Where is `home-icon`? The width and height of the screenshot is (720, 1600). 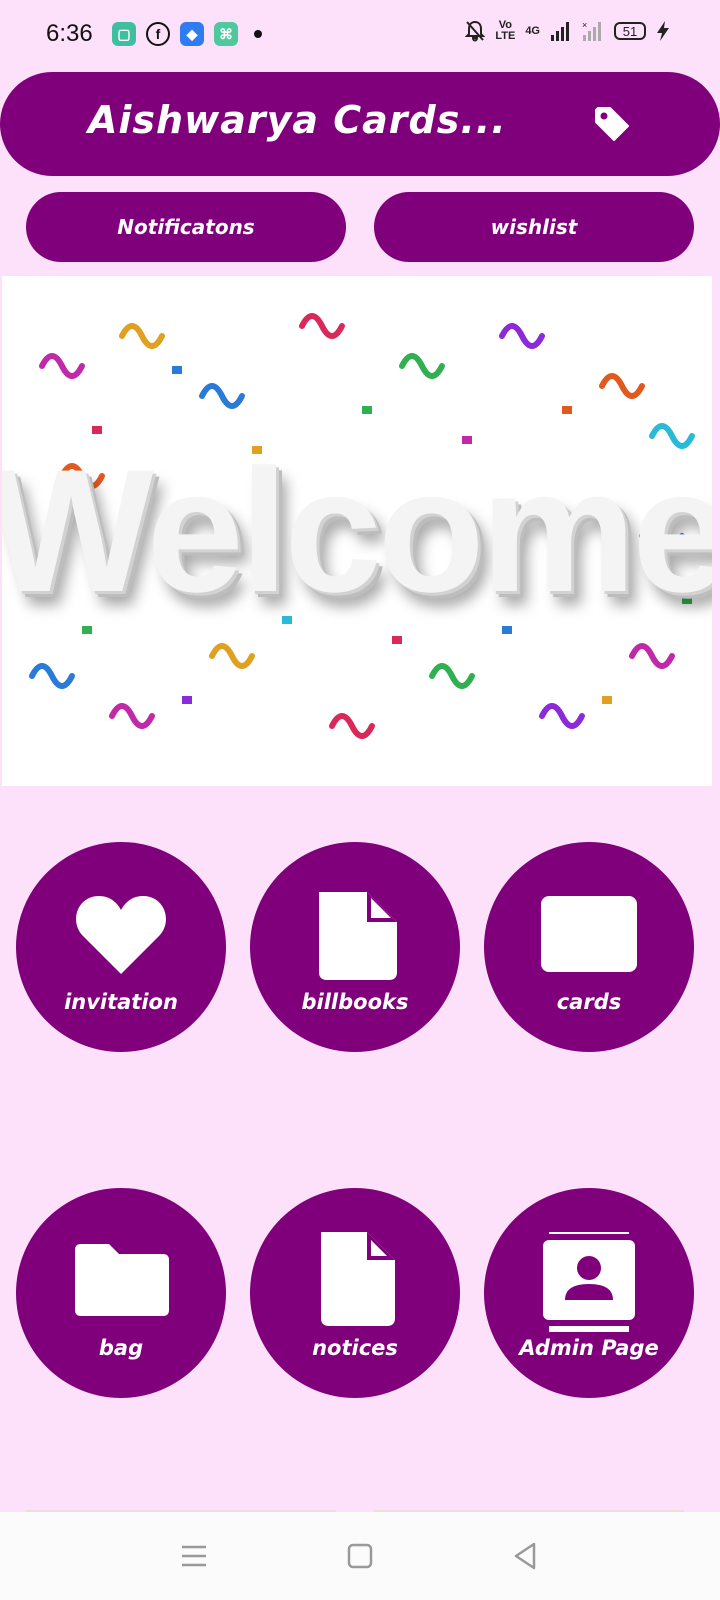
home-icon is located at coordinates (360, 1556).